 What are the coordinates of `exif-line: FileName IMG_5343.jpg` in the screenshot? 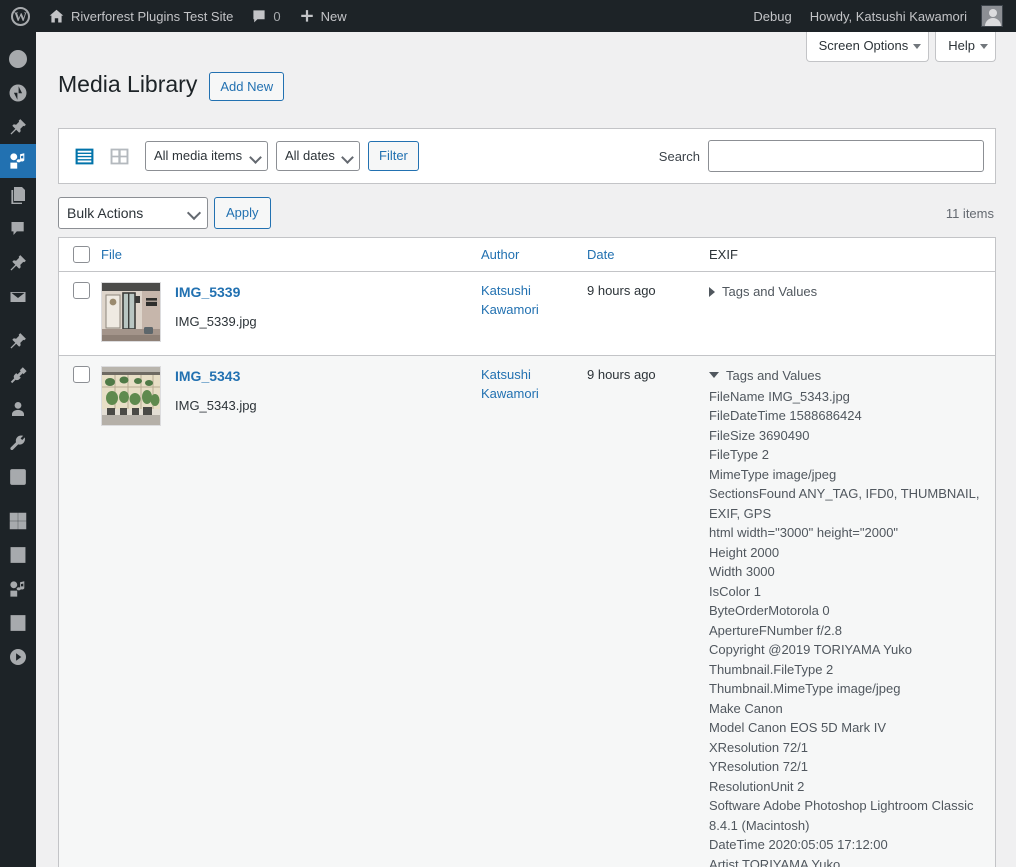 It's located at (779, 396).